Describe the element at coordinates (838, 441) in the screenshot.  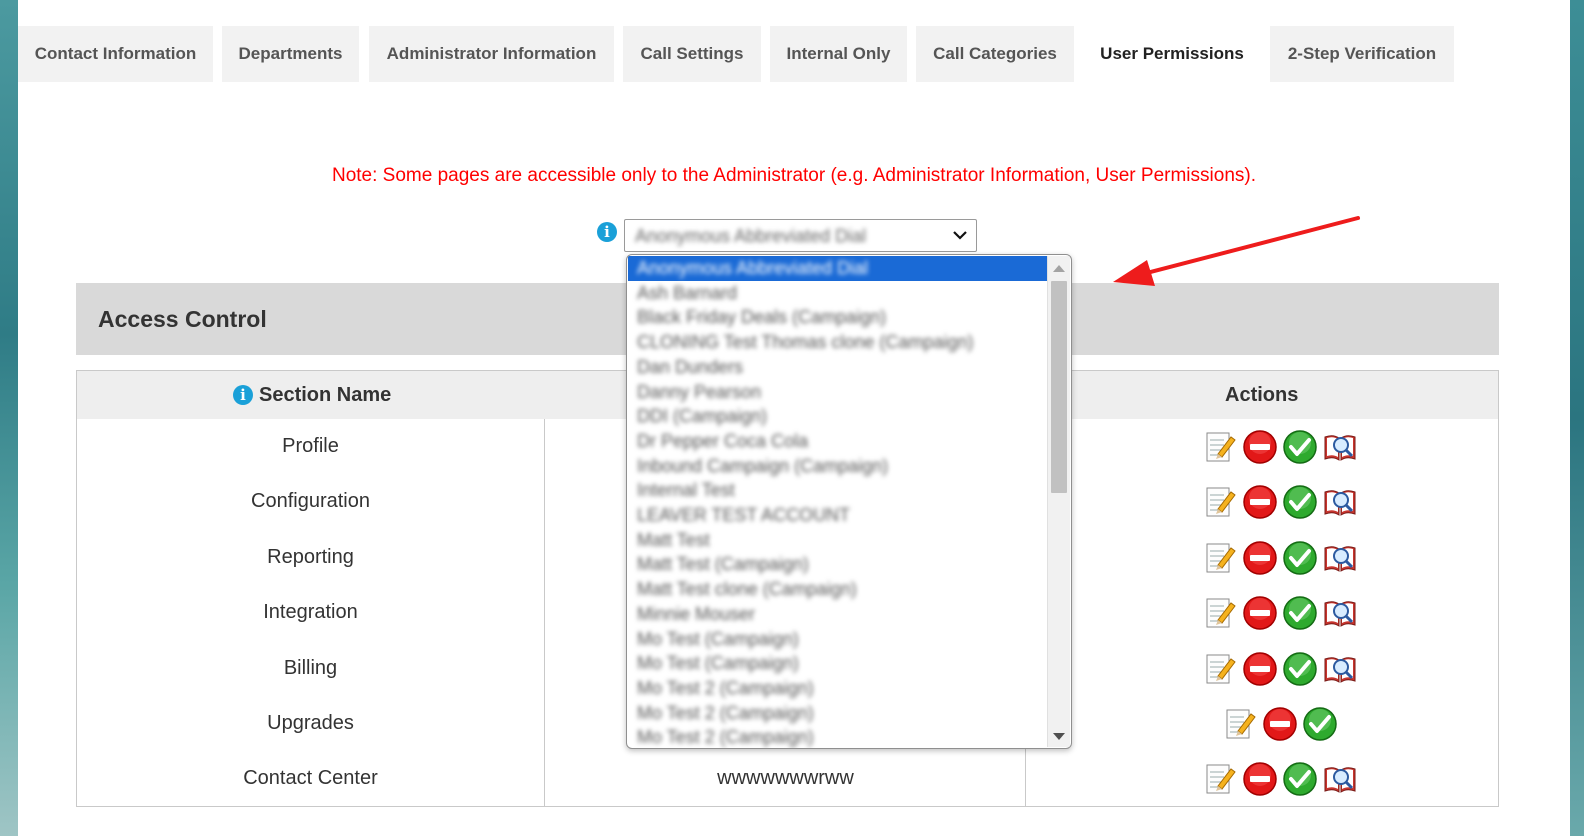
I see `dropdown-option: Dr Pepper Coca Cola` at that location.